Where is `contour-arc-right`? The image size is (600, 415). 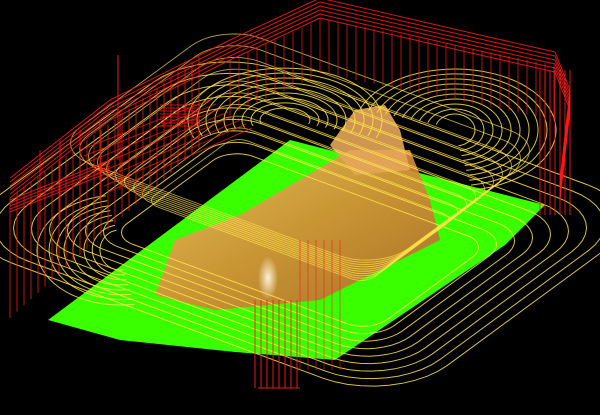
contour-arc-right is located at coordinates (456, 129).